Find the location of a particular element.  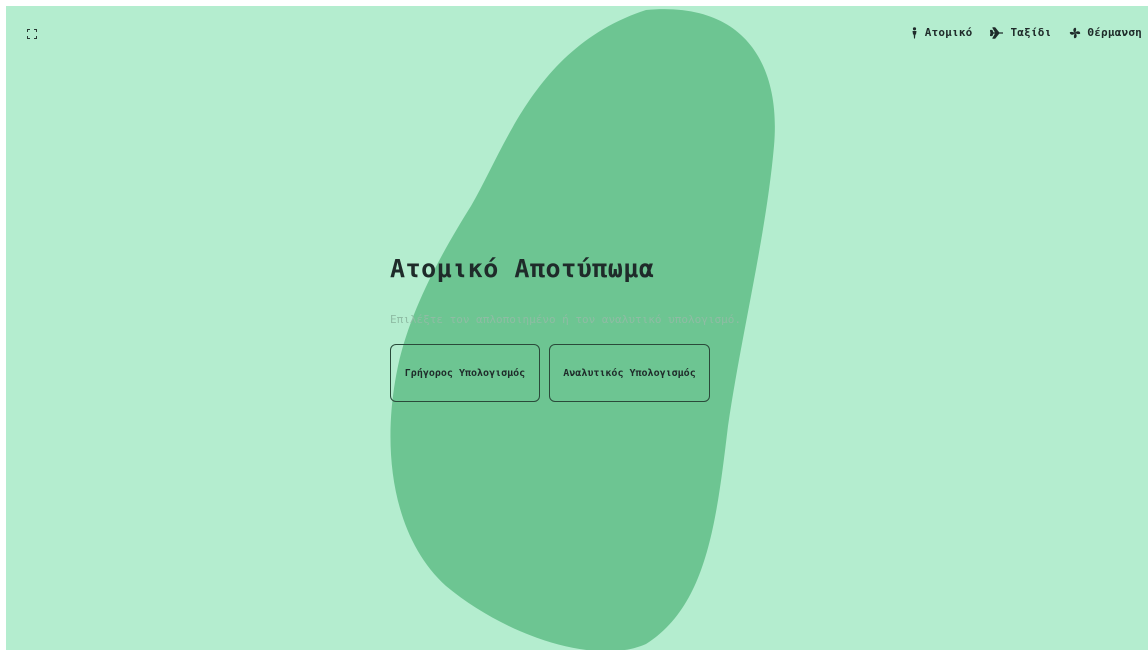

analytic-calculation-button: Αναλυτικός Υπολογισμός is located at coordinates (629, 373).